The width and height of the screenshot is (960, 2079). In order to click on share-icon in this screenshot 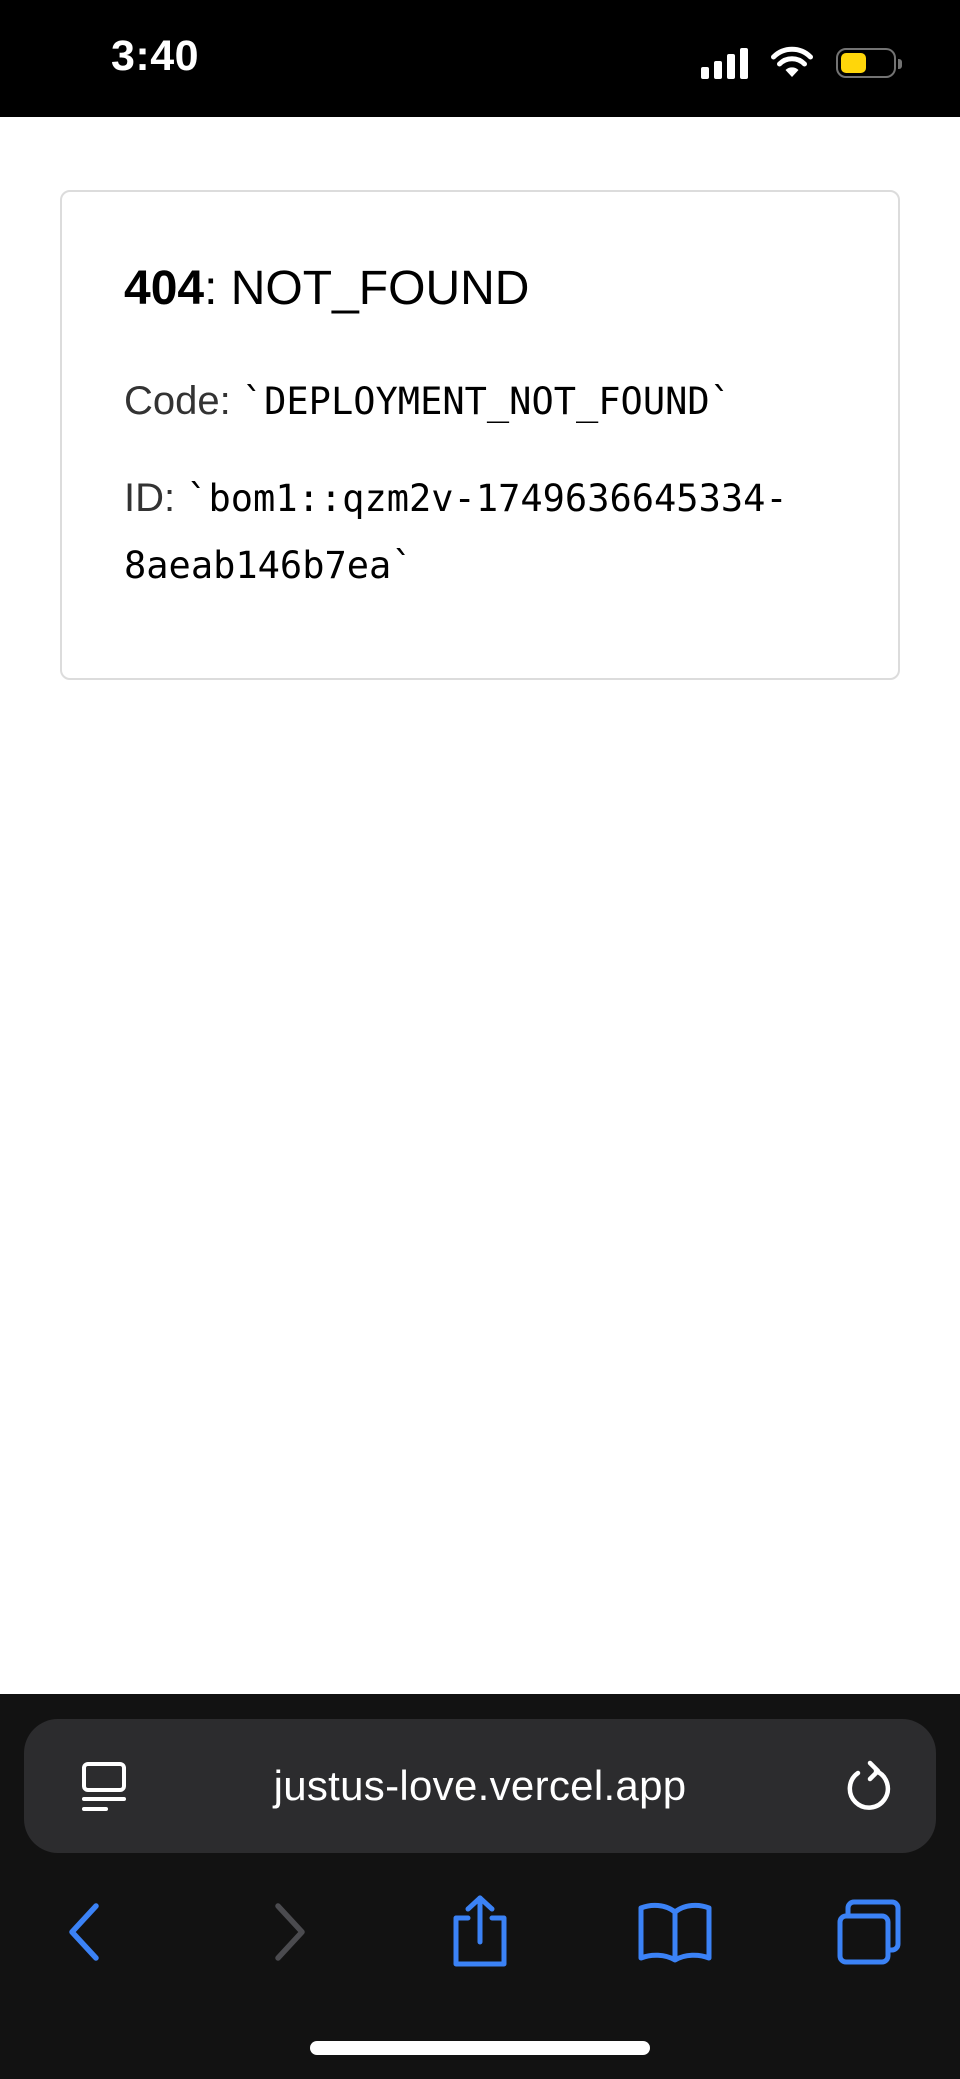, I will do `click(480, 1931)`.